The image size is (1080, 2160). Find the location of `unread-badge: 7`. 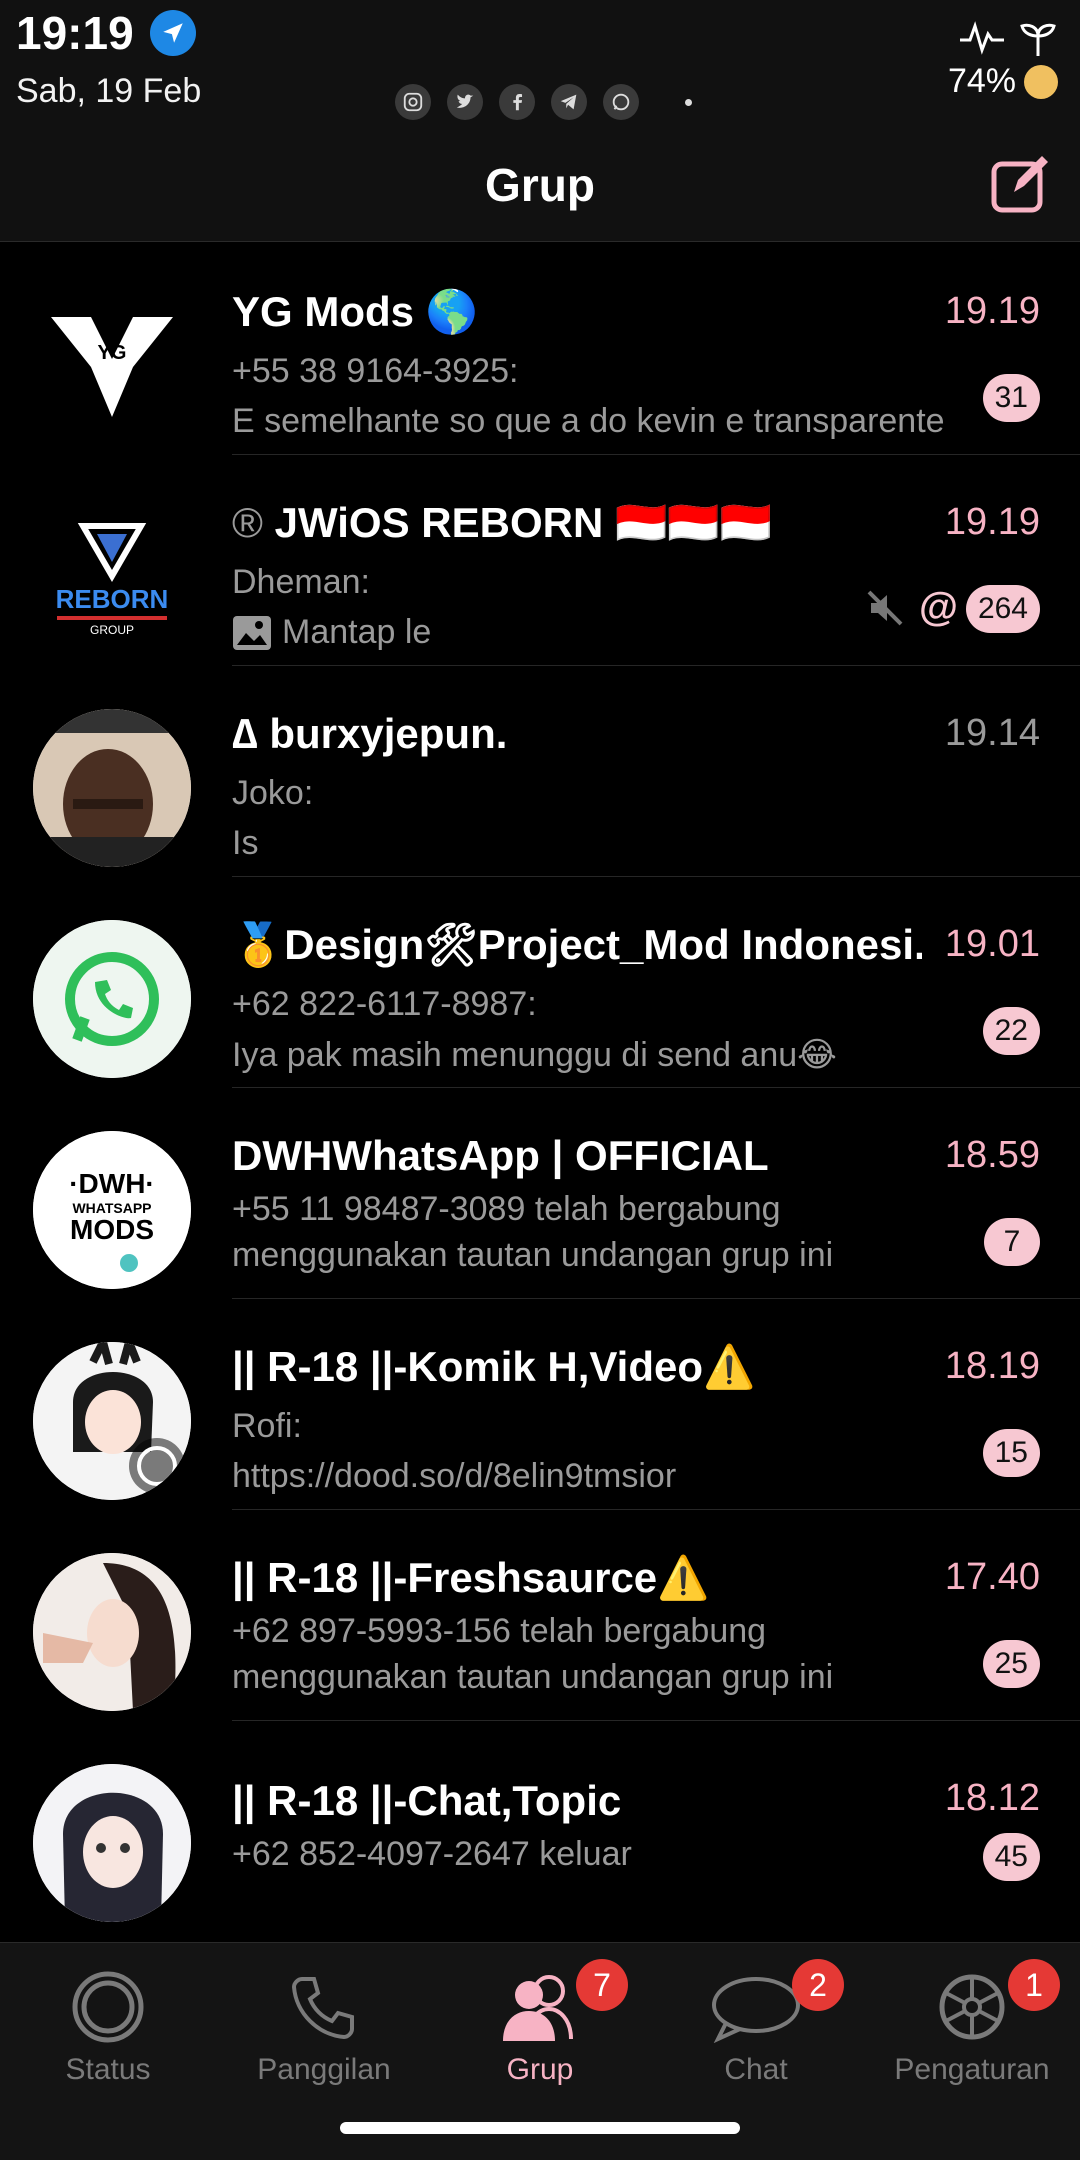

unread-badge: 7 is located at coordinates (1012, 1242).